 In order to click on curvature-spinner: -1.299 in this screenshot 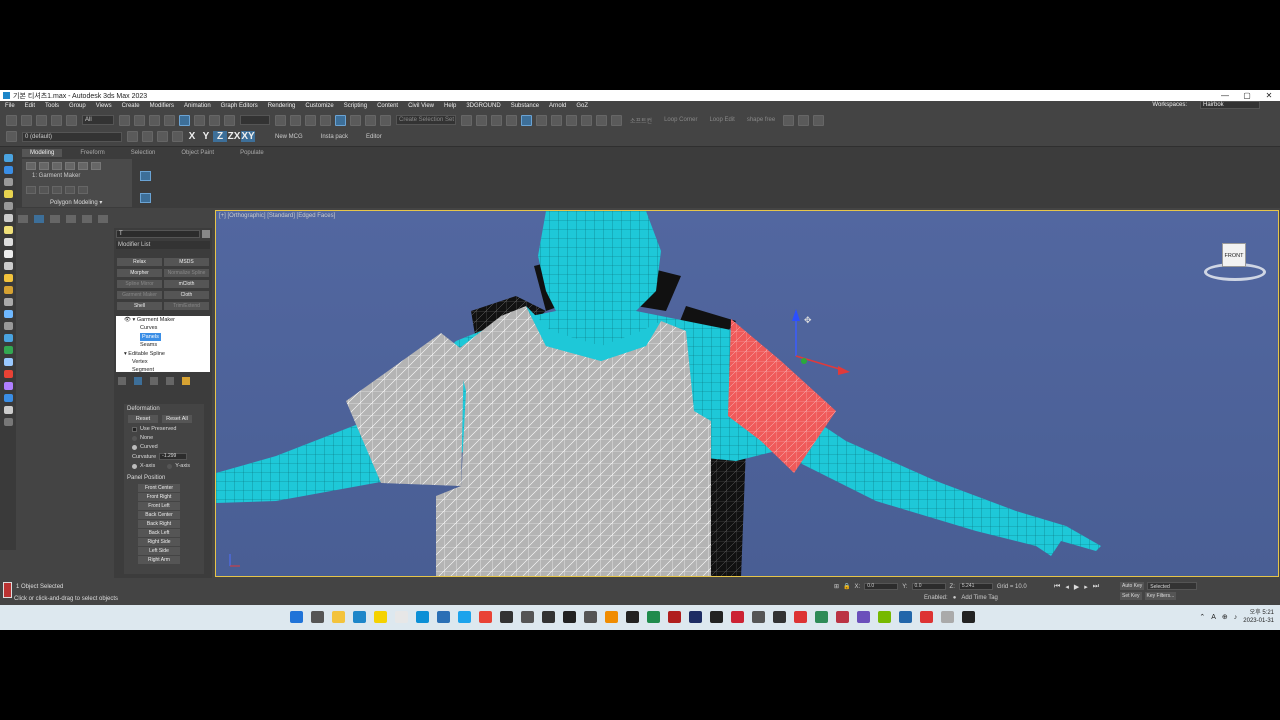, I will do `click(173, 456)`.